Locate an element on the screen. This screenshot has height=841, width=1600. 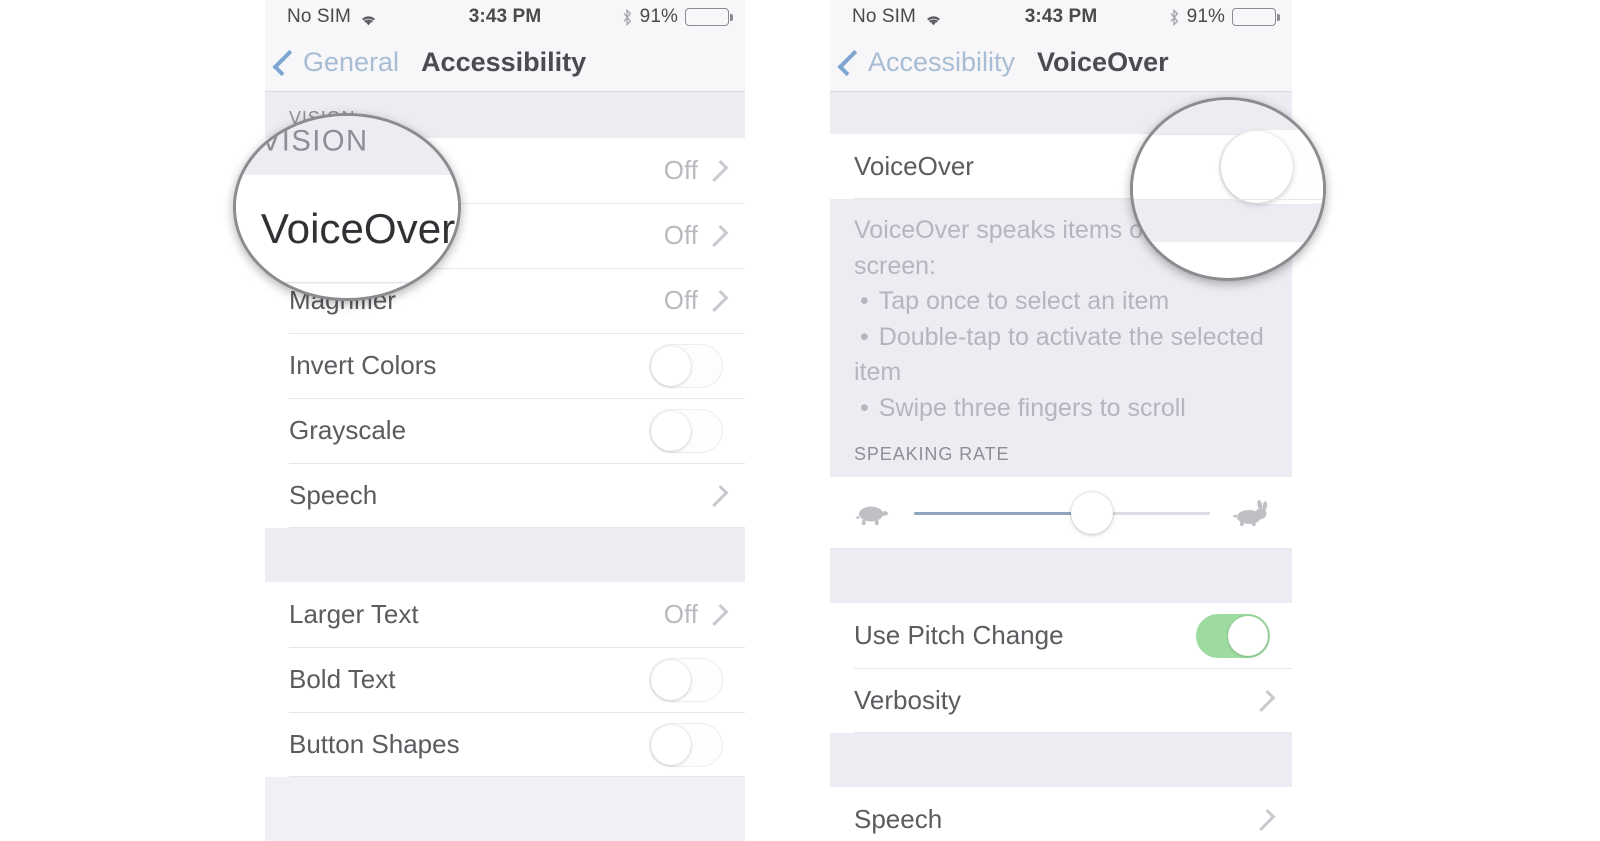
loupe-content is located at coordinates (1228, 171).